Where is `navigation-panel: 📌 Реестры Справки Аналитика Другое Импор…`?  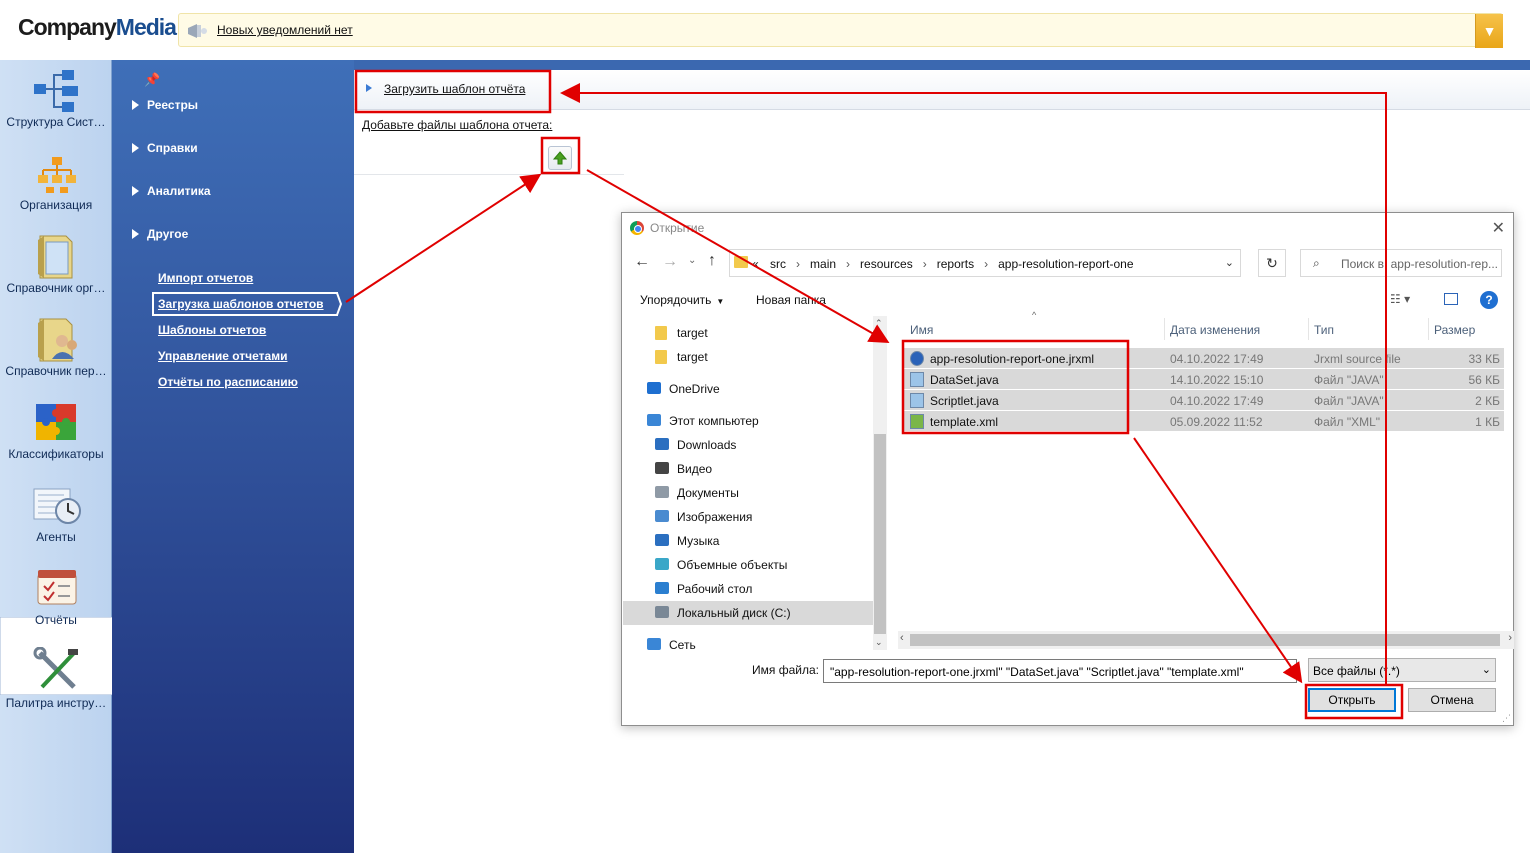
navigation-panel: 📌 Реестры Справки Аналитика Другое Импор… is located at coordinates (233, 456).